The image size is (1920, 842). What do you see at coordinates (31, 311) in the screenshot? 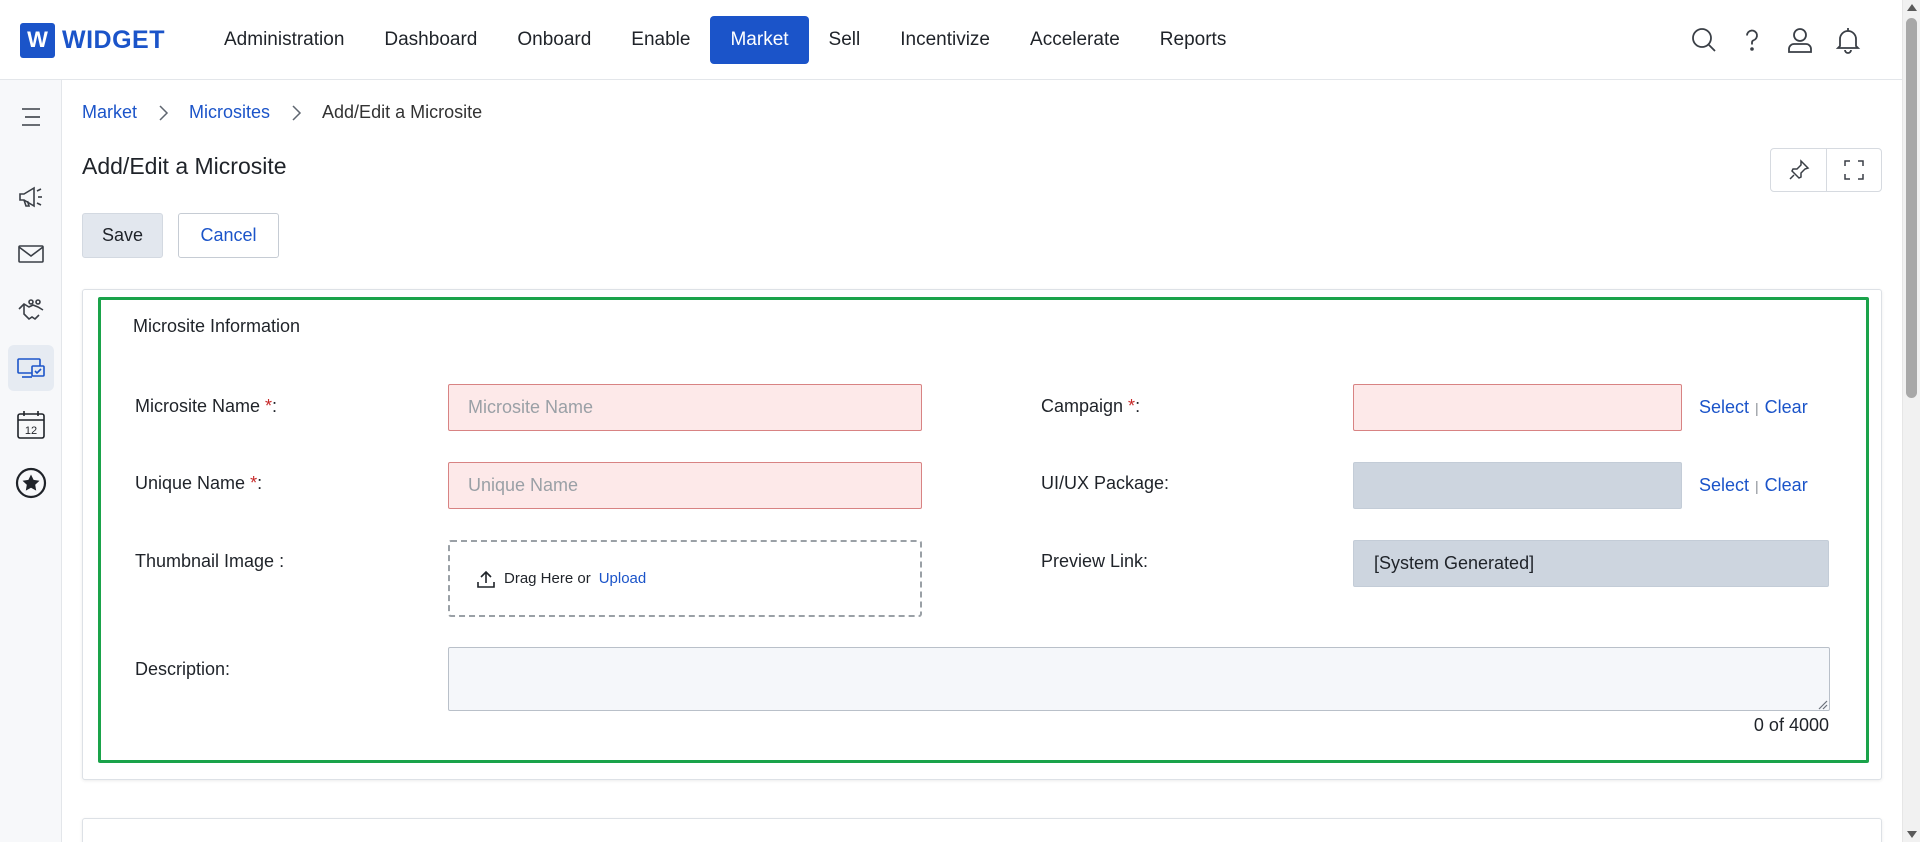
I see `handshake-icon` at bounding box center [31, 311].